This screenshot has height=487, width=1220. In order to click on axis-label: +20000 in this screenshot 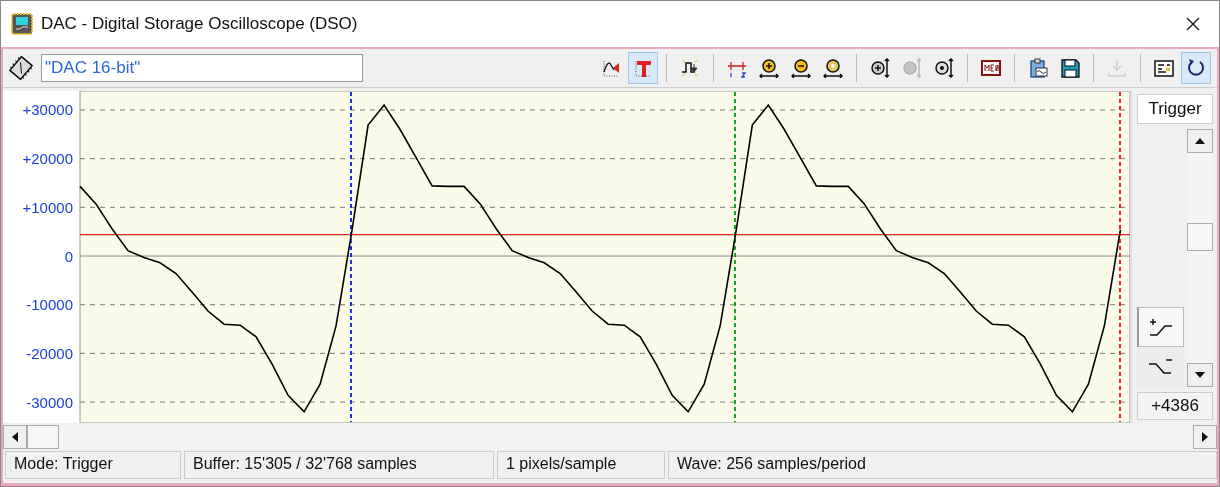, I will do `click(47, 159)`.